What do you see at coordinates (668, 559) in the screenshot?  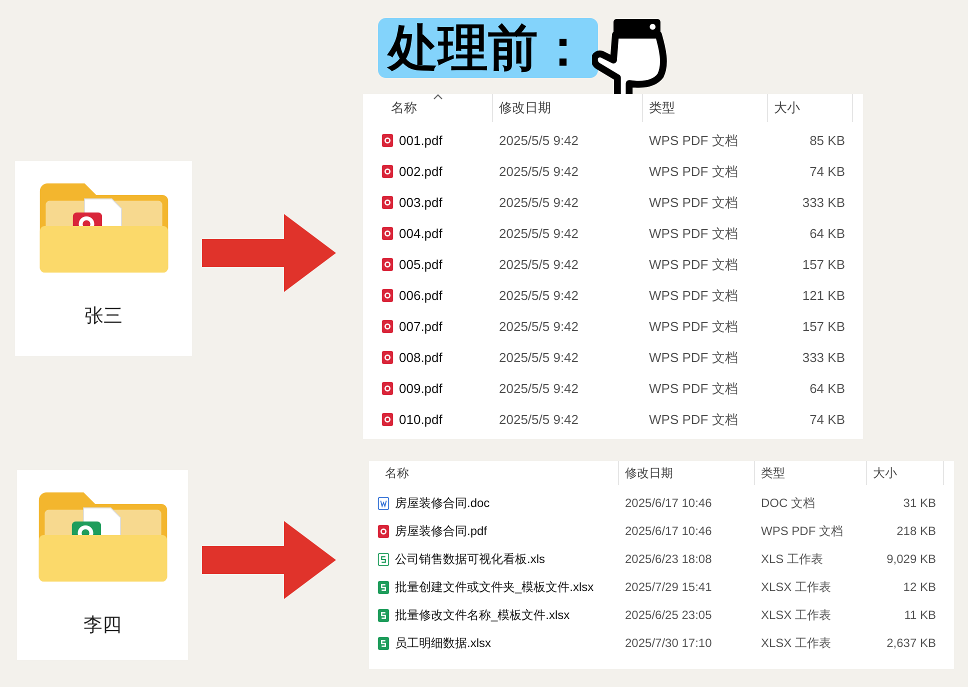 I see `modified-date: 2025/6/23 18:08` at bounding box center [668, 559].